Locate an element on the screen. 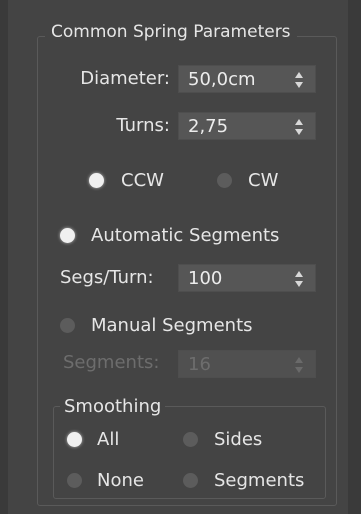 The image size is (361, 514). automatic-segments-radio is located at coordinates (67, 235).